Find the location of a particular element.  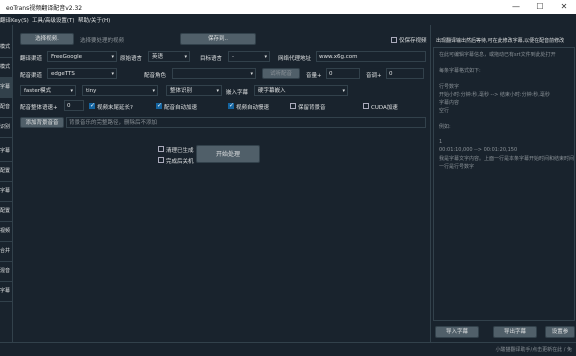

proxy-input: www.x6g.com is located at coordinates (371, 56).